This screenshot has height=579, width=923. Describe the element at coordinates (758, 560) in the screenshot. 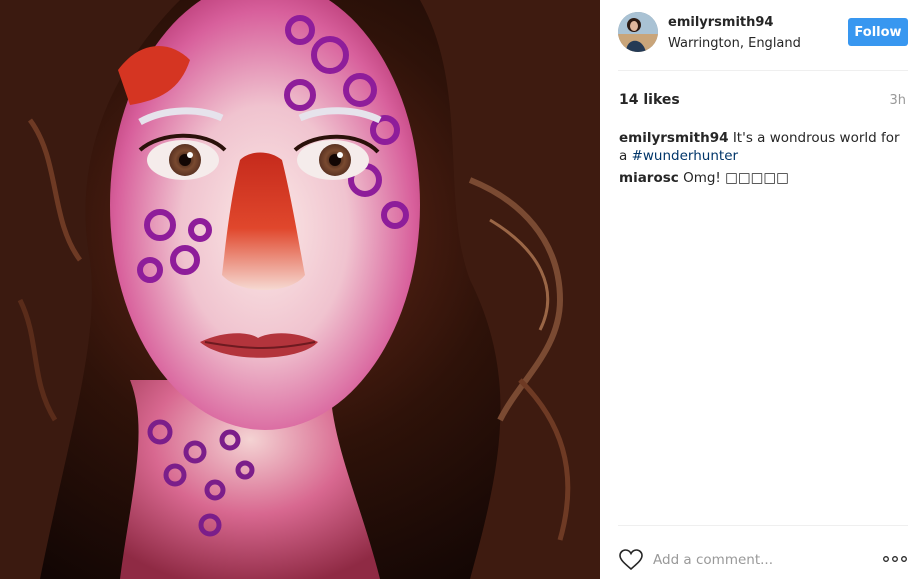

I see `add-comment-input` at that location.